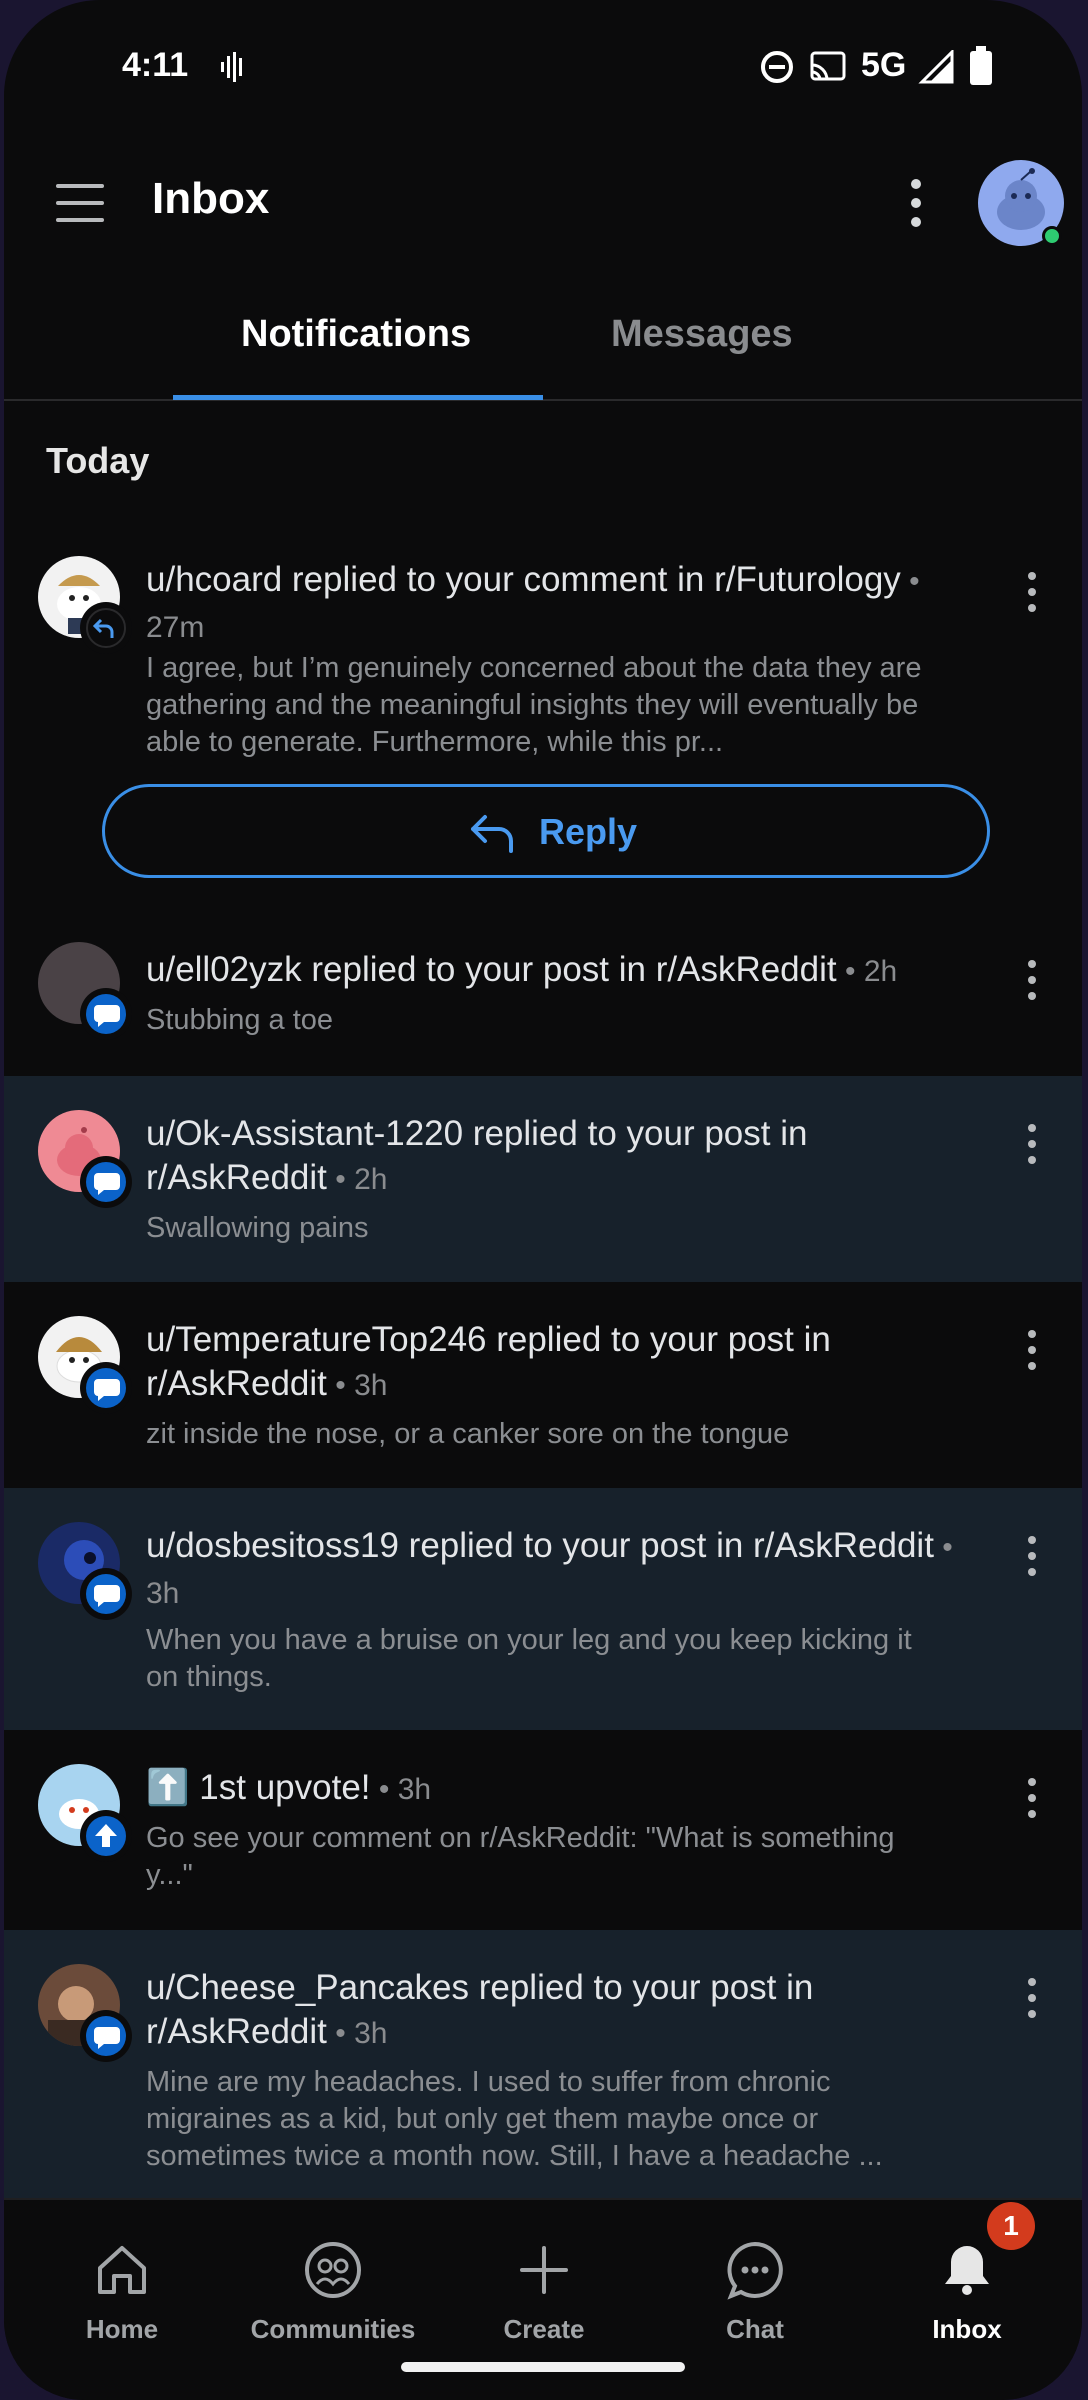 This screenshot has height=2400, width=1088. Describe the element at coordinates (936, 67) in the screenshot. I see `signal-icon` at that location.